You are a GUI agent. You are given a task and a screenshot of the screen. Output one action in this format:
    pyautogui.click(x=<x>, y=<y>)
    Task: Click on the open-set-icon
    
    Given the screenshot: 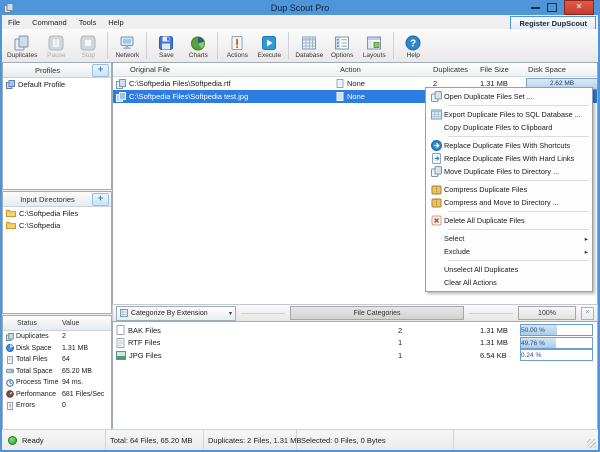 What is the action you would take?
    pyautogui.click(x=436, y=96)
    